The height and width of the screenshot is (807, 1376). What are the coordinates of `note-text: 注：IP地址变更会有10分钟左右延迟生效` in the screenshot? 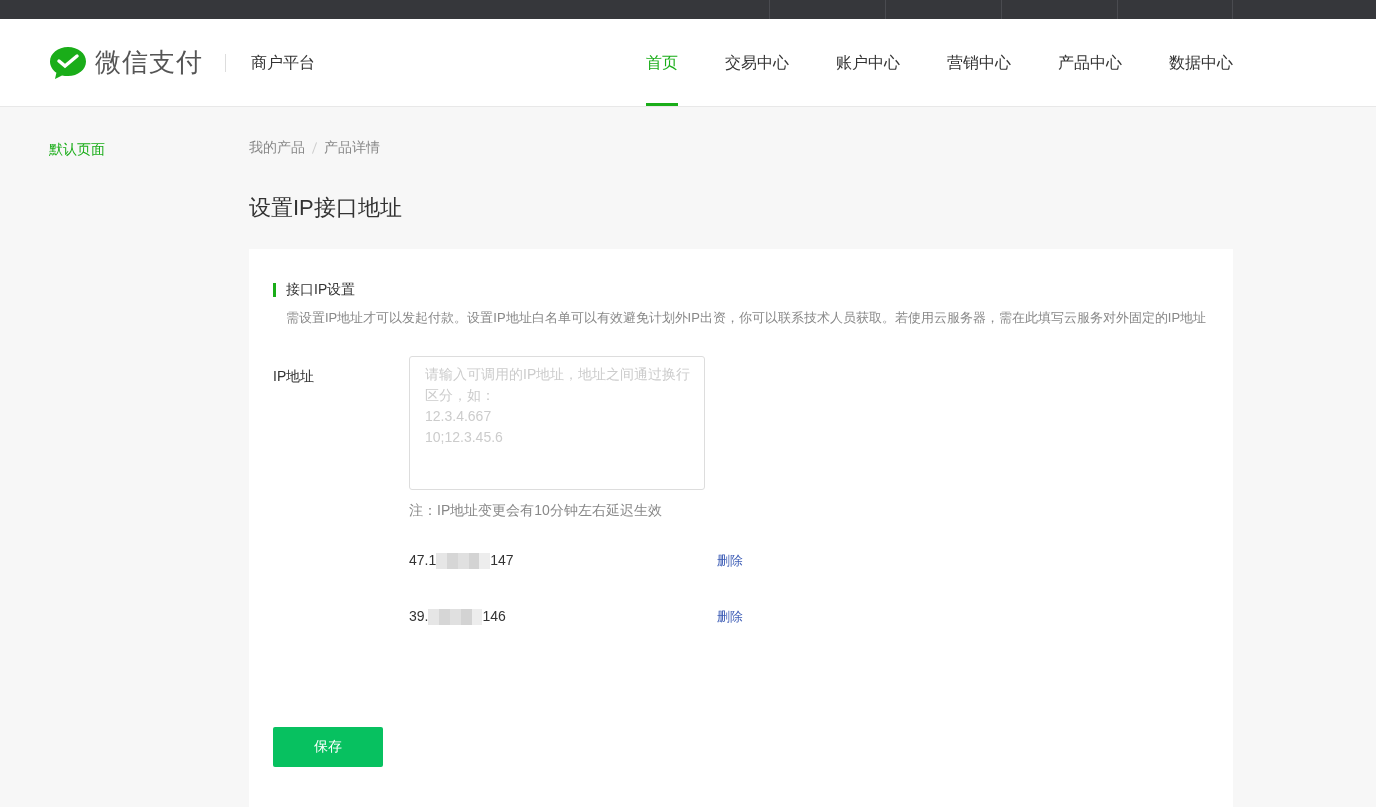 It's located at (536, 510).